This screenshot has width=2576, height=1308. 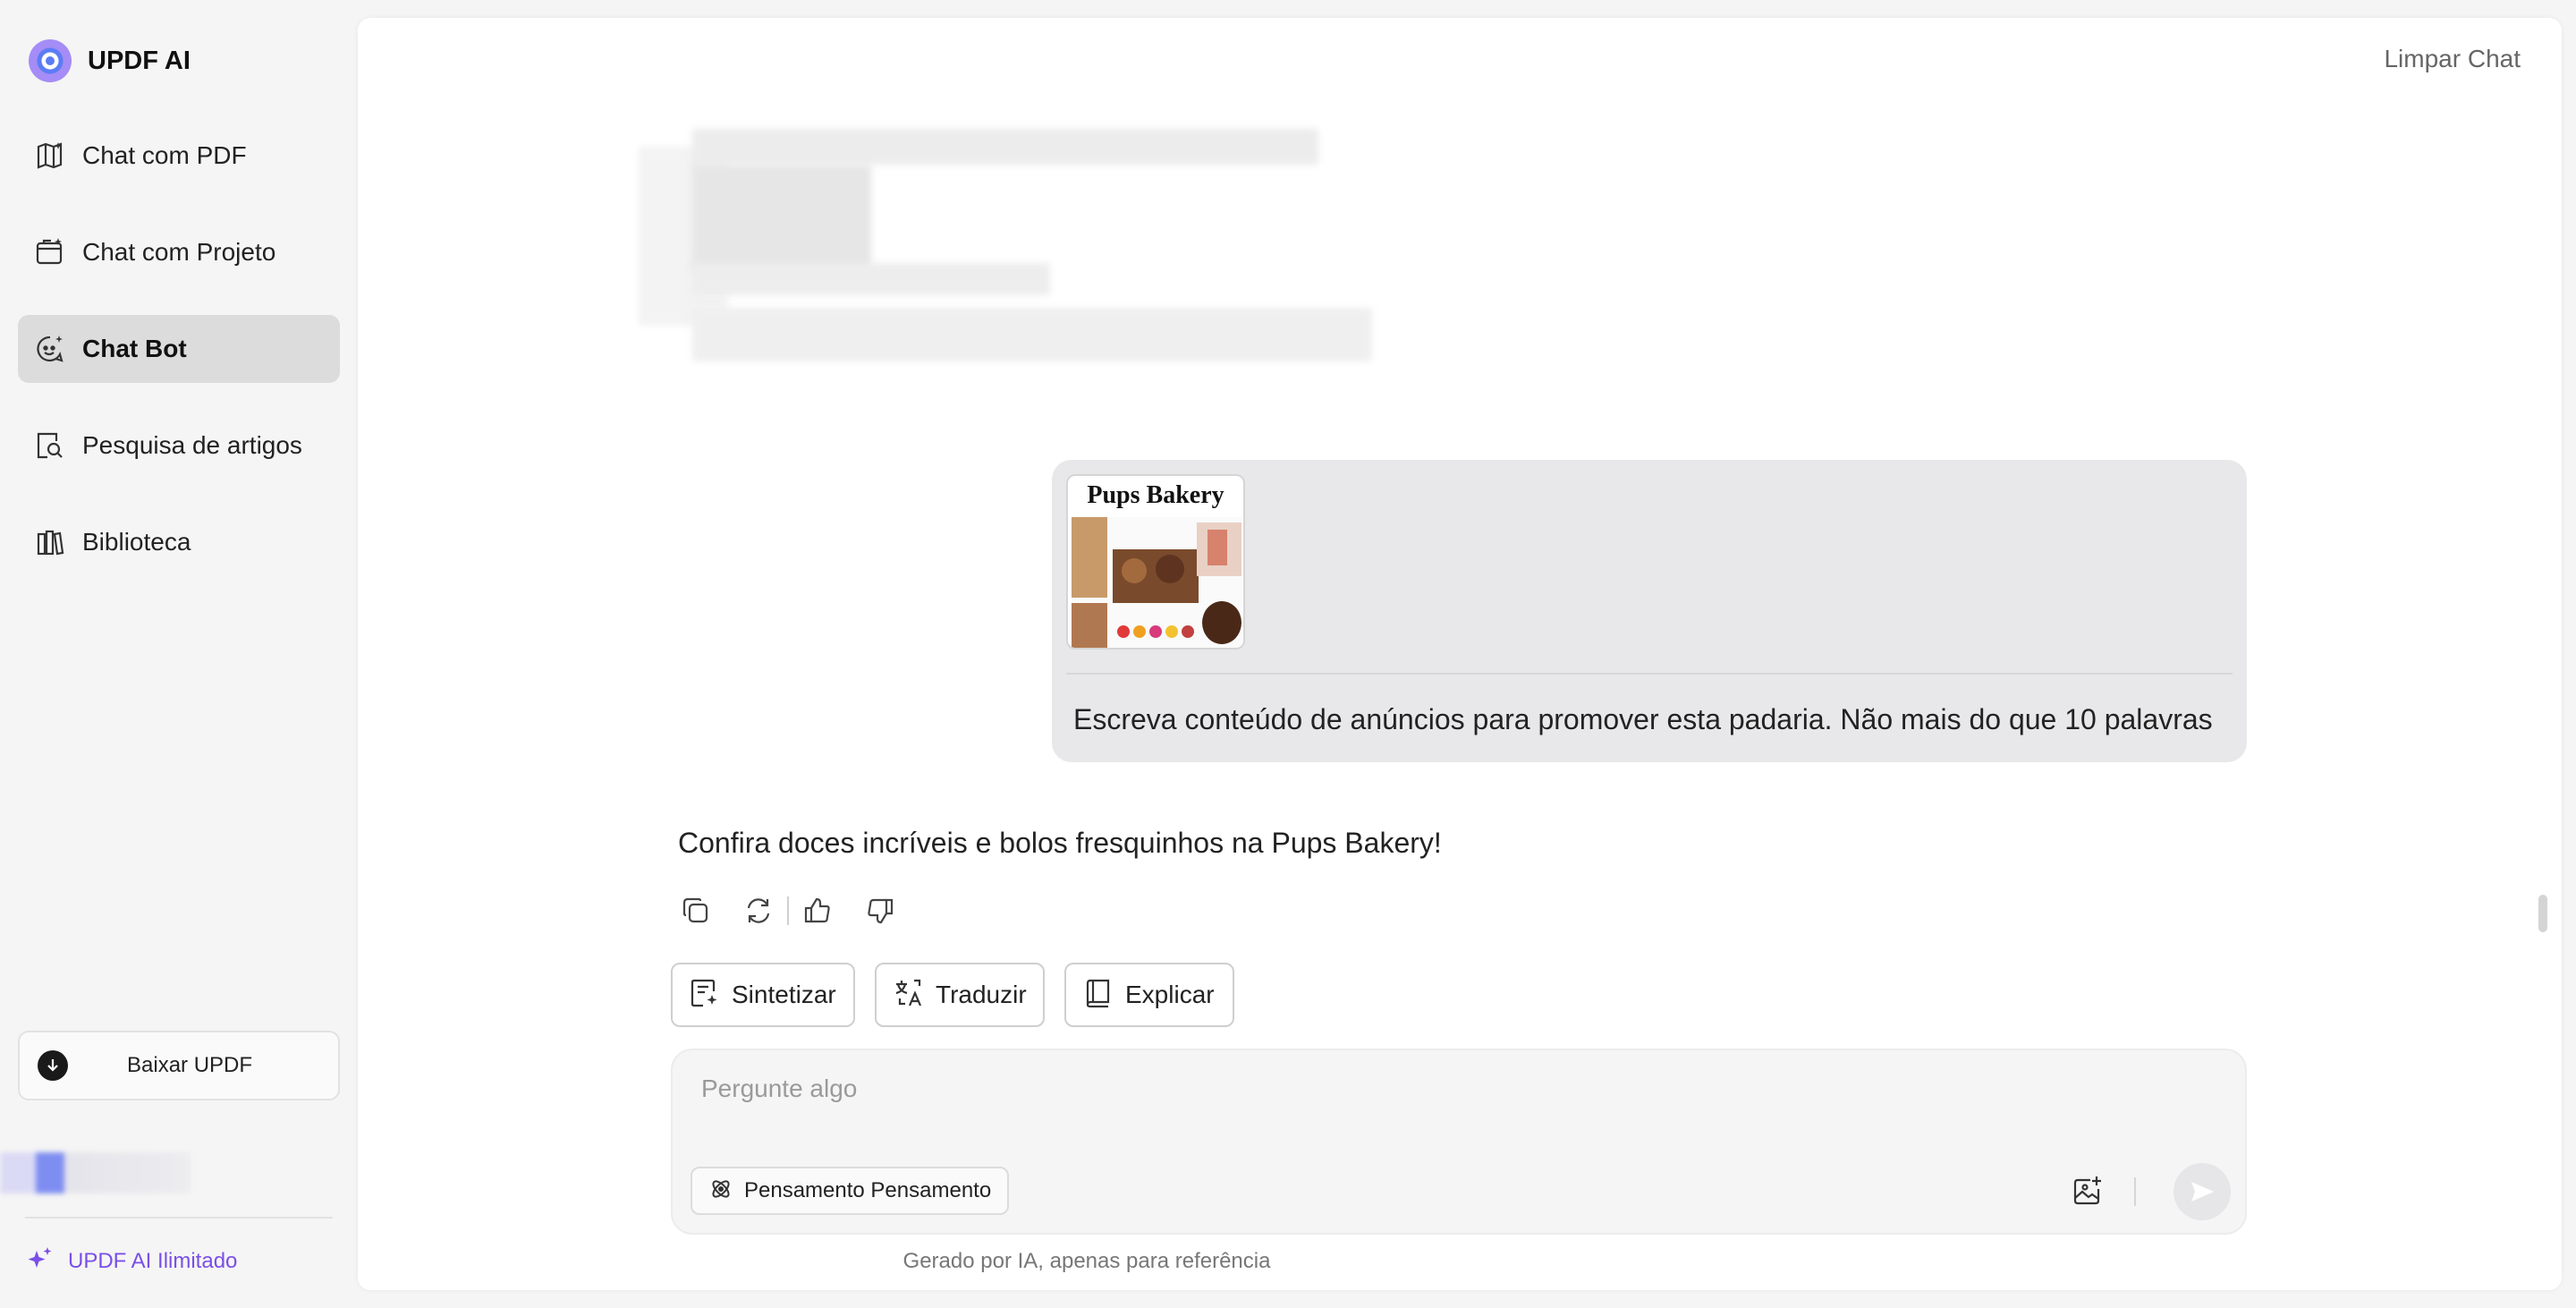 What do you see at coordinates (1098, 995) in the screenshot?
I see `book-icon` at bounding box center [1098, 995].